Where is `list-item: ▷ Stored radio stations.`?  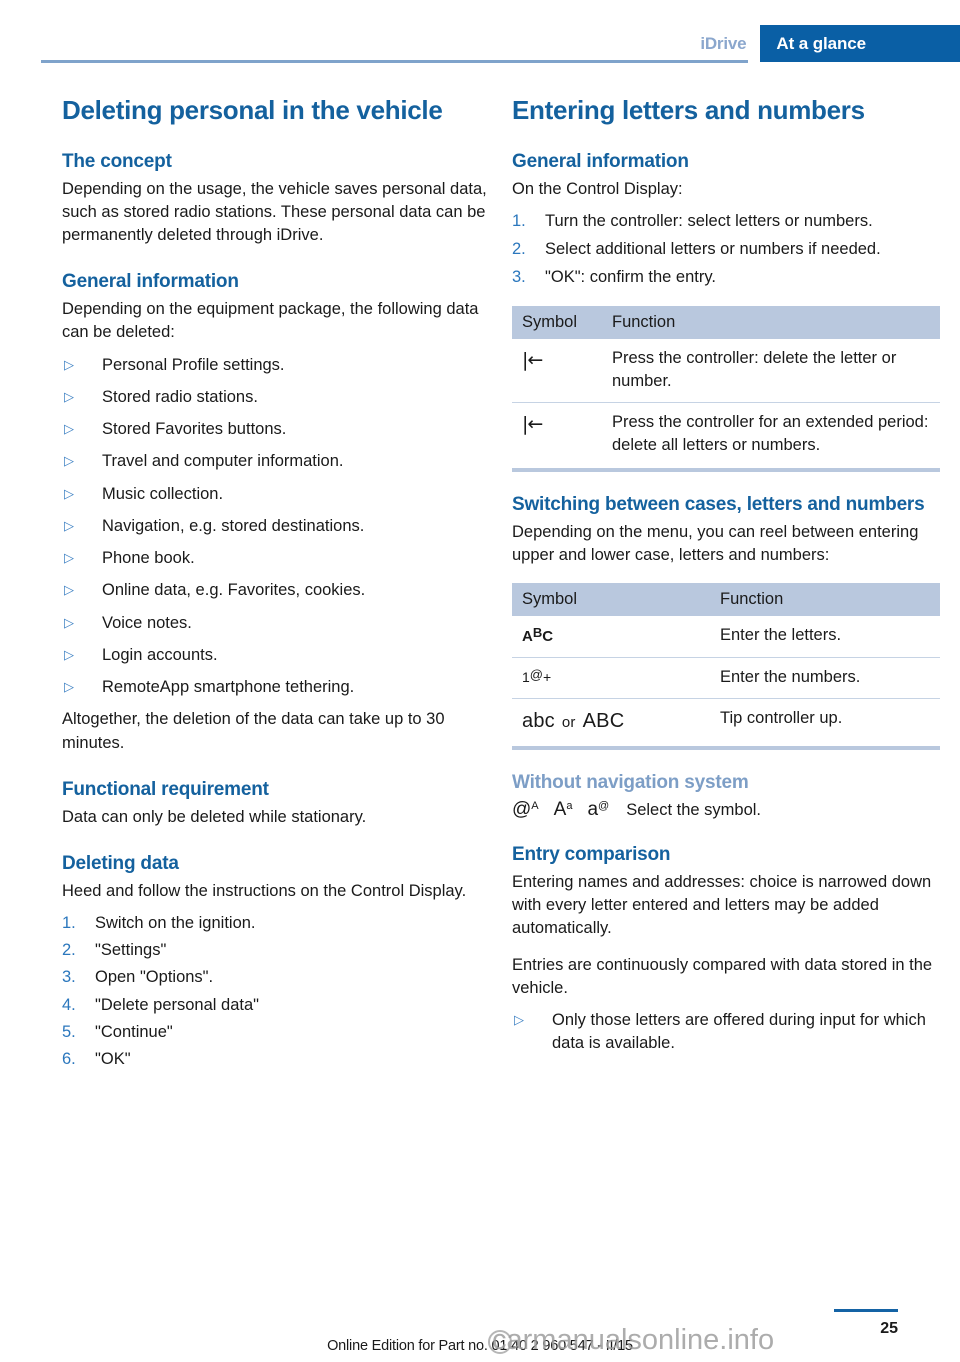
list-item: ▷ Stored radio stations. is located at coordinates (276, 397).